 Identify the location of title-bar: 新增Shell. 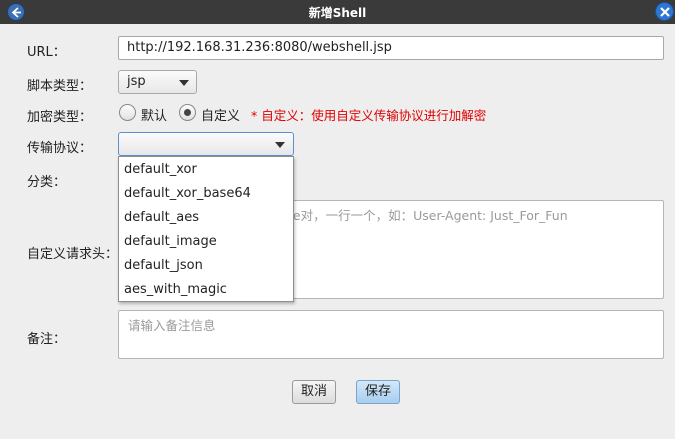
(337, 12).